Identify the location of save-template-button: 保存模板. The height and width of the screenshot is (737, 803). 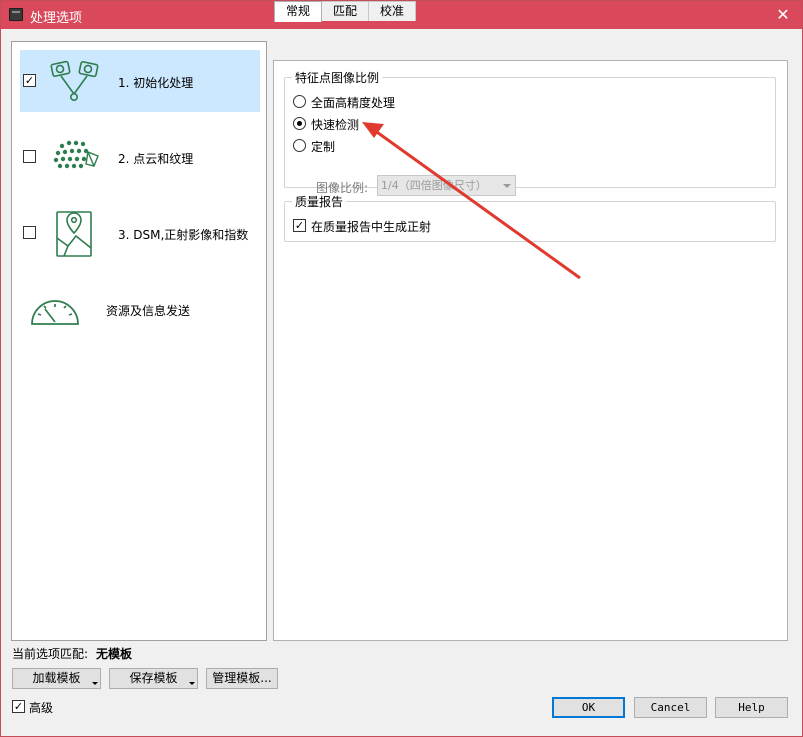
(153, 678).